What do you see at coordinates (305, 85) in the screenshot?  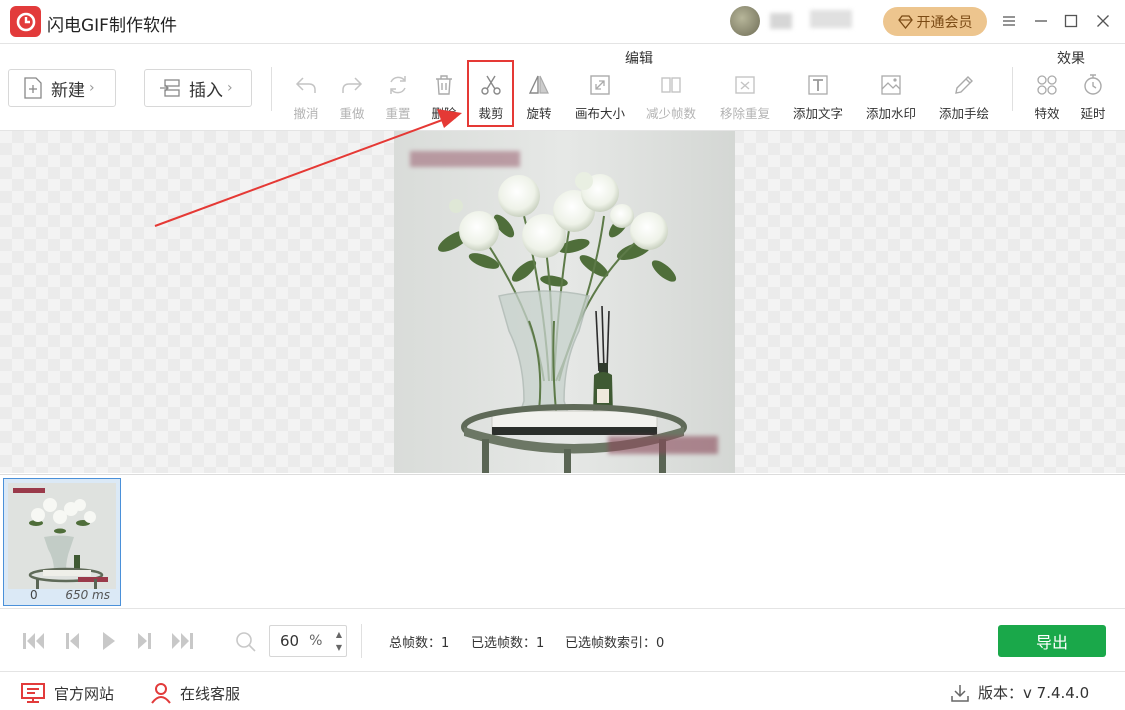 I see `undo-icon` at bounding box center [305, 85].